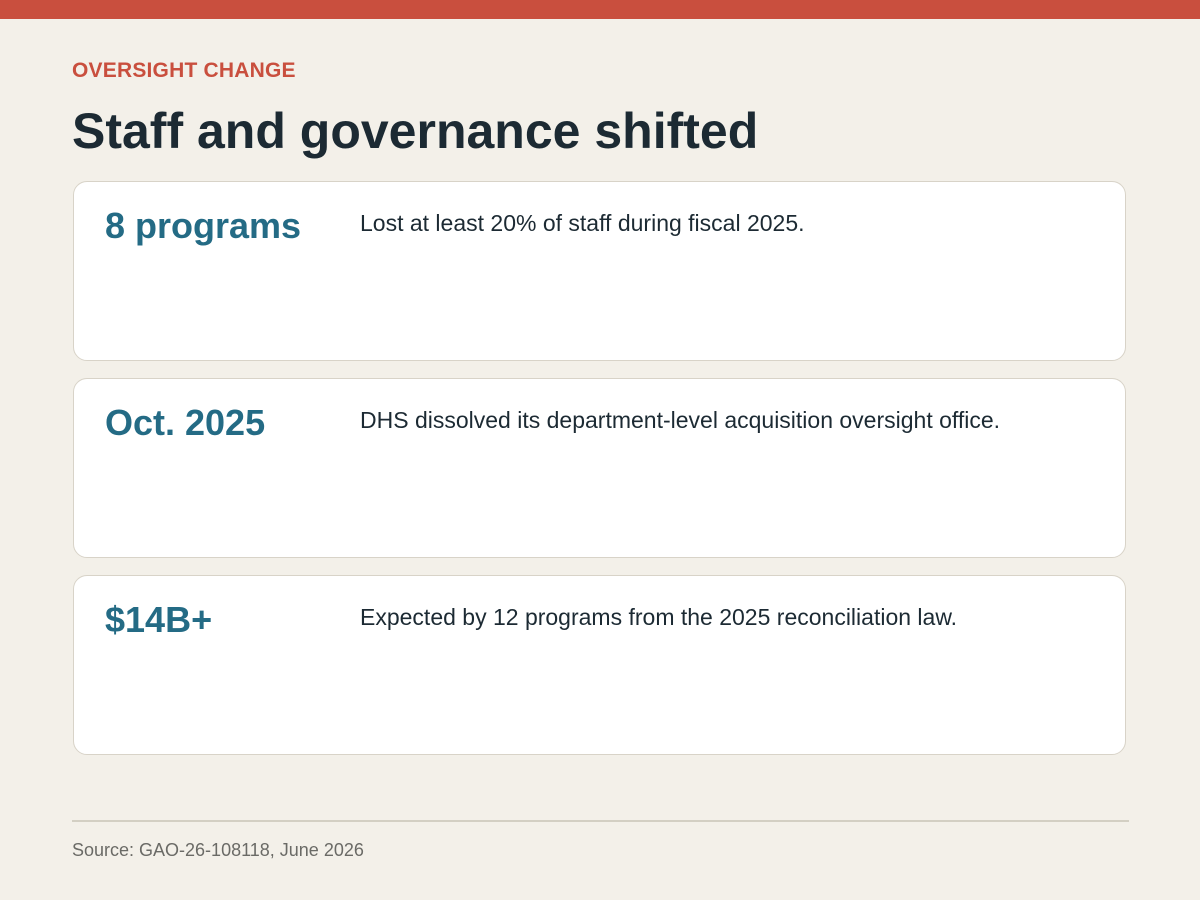 This screenshot has width=1200, height=900. Describe the element at coordinates (218, 850) in the screenshot. I see `source-note: Source: GAO-26-108118, June 2026` at that location.